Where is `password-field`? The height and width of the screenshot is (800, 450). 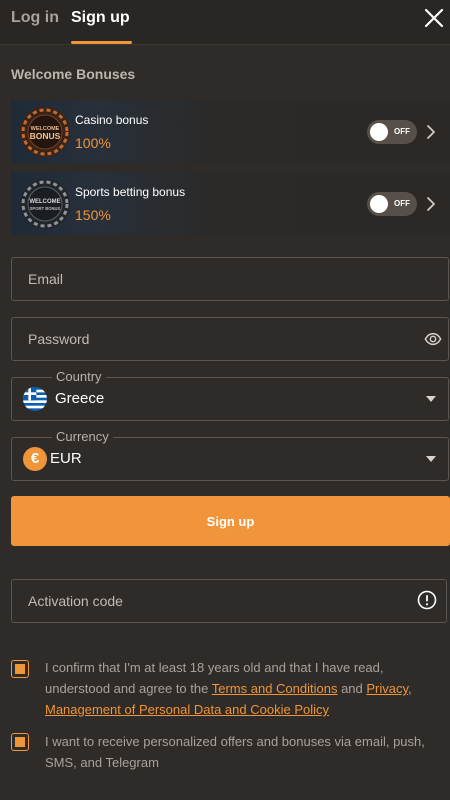
password-field is located at coordinates (230, 339).